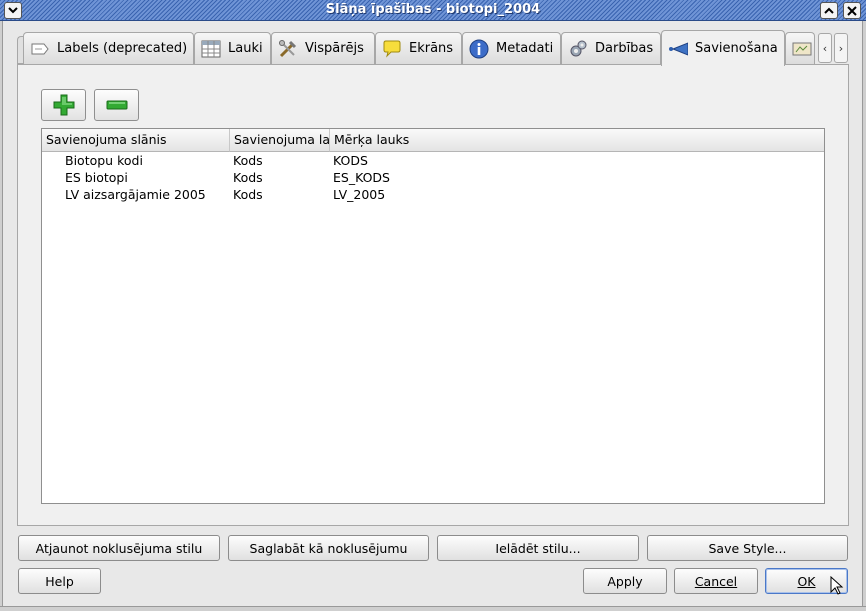  Describe the element at coordinates (716, 581) in the screenshot. I see `cancel-button: Cancel` at that location.